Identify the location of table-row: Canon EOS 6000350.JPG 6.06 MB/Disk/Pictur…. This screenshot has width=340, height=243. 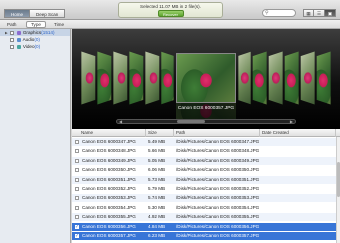
(204, 170).